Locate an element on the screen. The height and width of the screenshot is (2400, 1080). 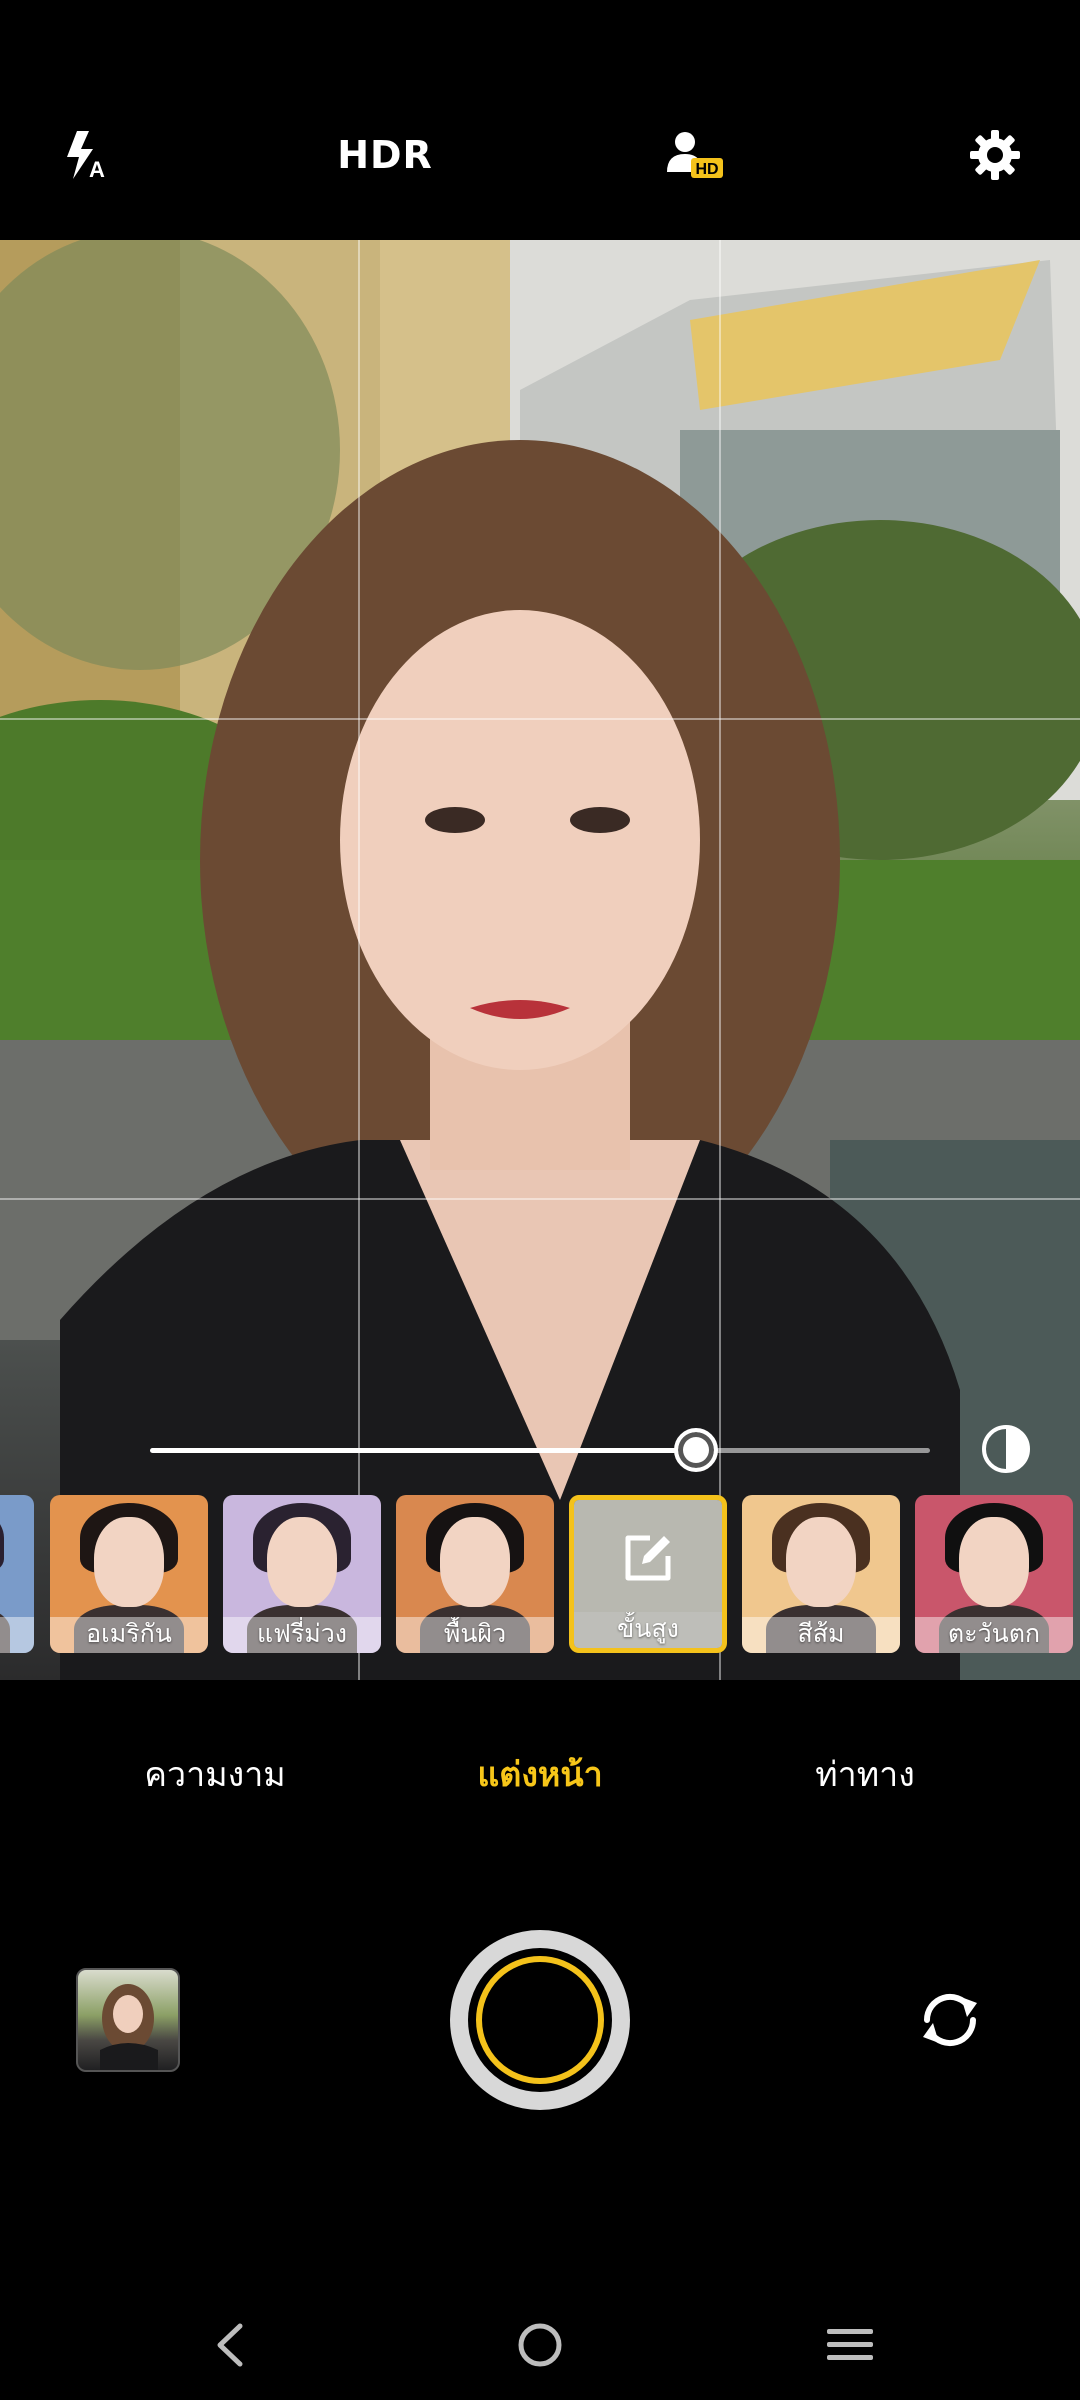
makeup-style-label: ขั้นสูง is located at coordinates (648, 1630).